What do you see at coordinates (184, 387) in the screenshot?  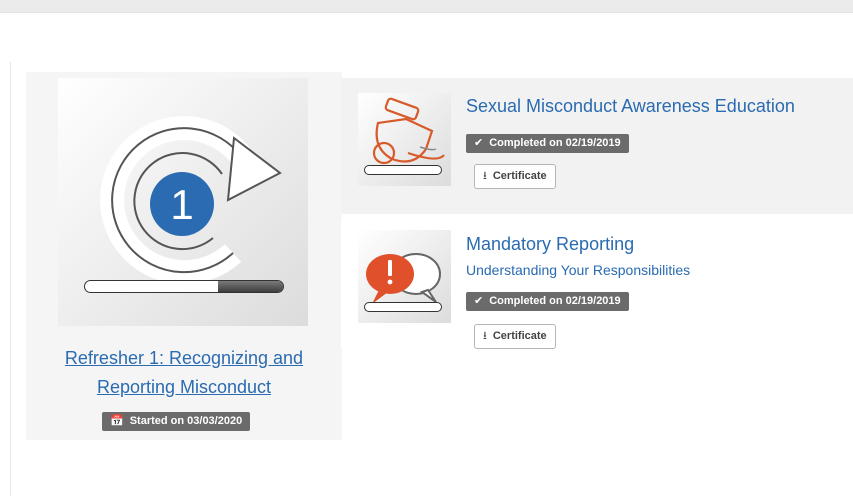 I see `course-title-line2: Reporting Misconduct` at bounding box center [184, 387].